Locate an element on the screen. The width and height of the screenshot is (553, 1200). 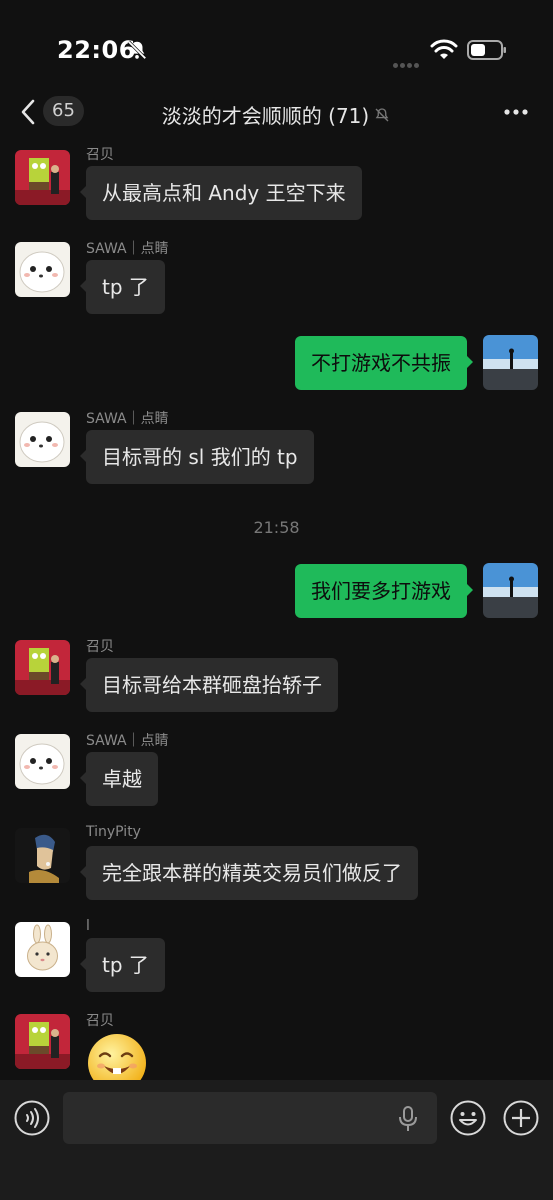
chat-header: 65 淡淡的才会顺顺的 (71) is located at coordinates (276, 113).